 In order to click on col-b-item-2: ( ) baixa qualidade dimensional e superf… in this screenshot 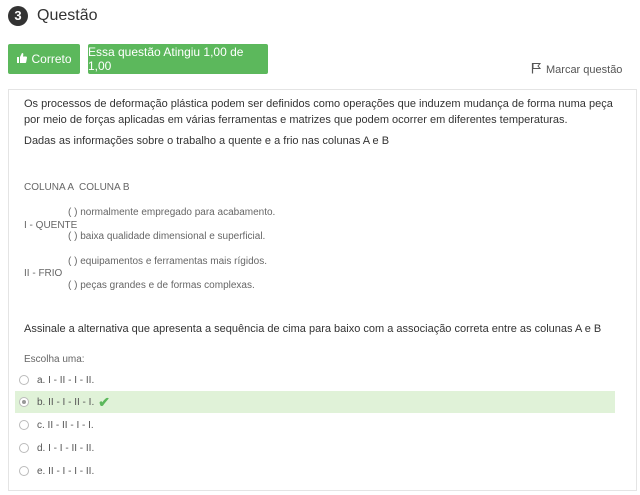, I will do `click(167, 236)`.